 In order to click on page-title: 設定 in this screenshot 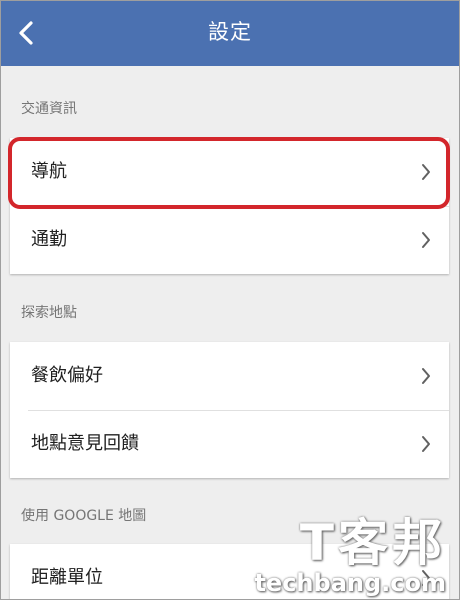, I will do `click(230, 32)`.